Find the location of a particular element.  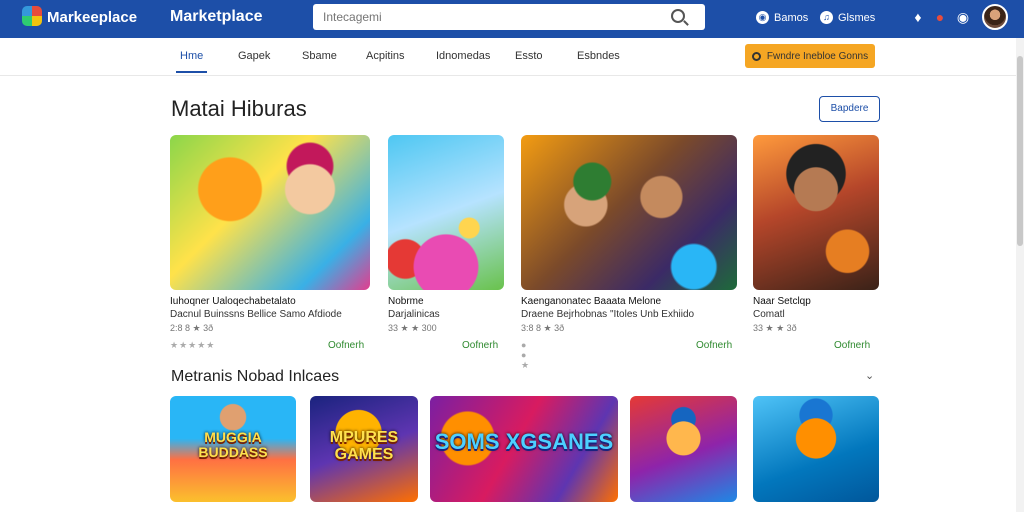

tab-2: Gapek is located at coordinates (254, 56).